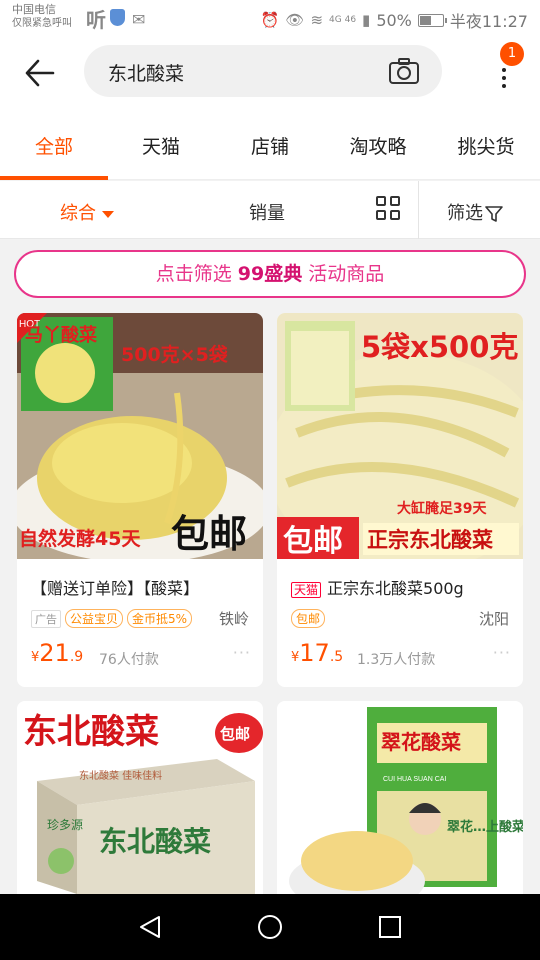 Image resolution: width=540 pixels, height=960 pixels. I want to click on product-card: 翠花酸菜 CUI HUA SUAN CAI 翠花…上酸菜, so click(400, 801).